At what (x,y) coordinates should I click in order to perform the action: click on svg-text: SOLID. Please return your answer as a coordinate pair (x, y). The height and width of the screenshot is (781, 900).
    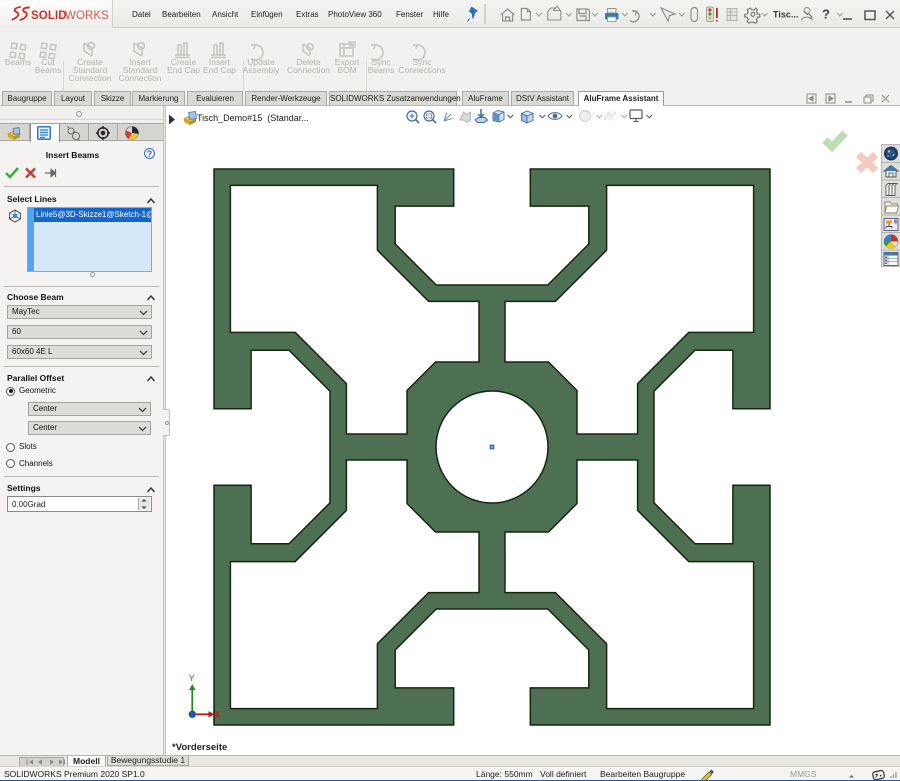
    Looking at the image, I should click on (49, 16).